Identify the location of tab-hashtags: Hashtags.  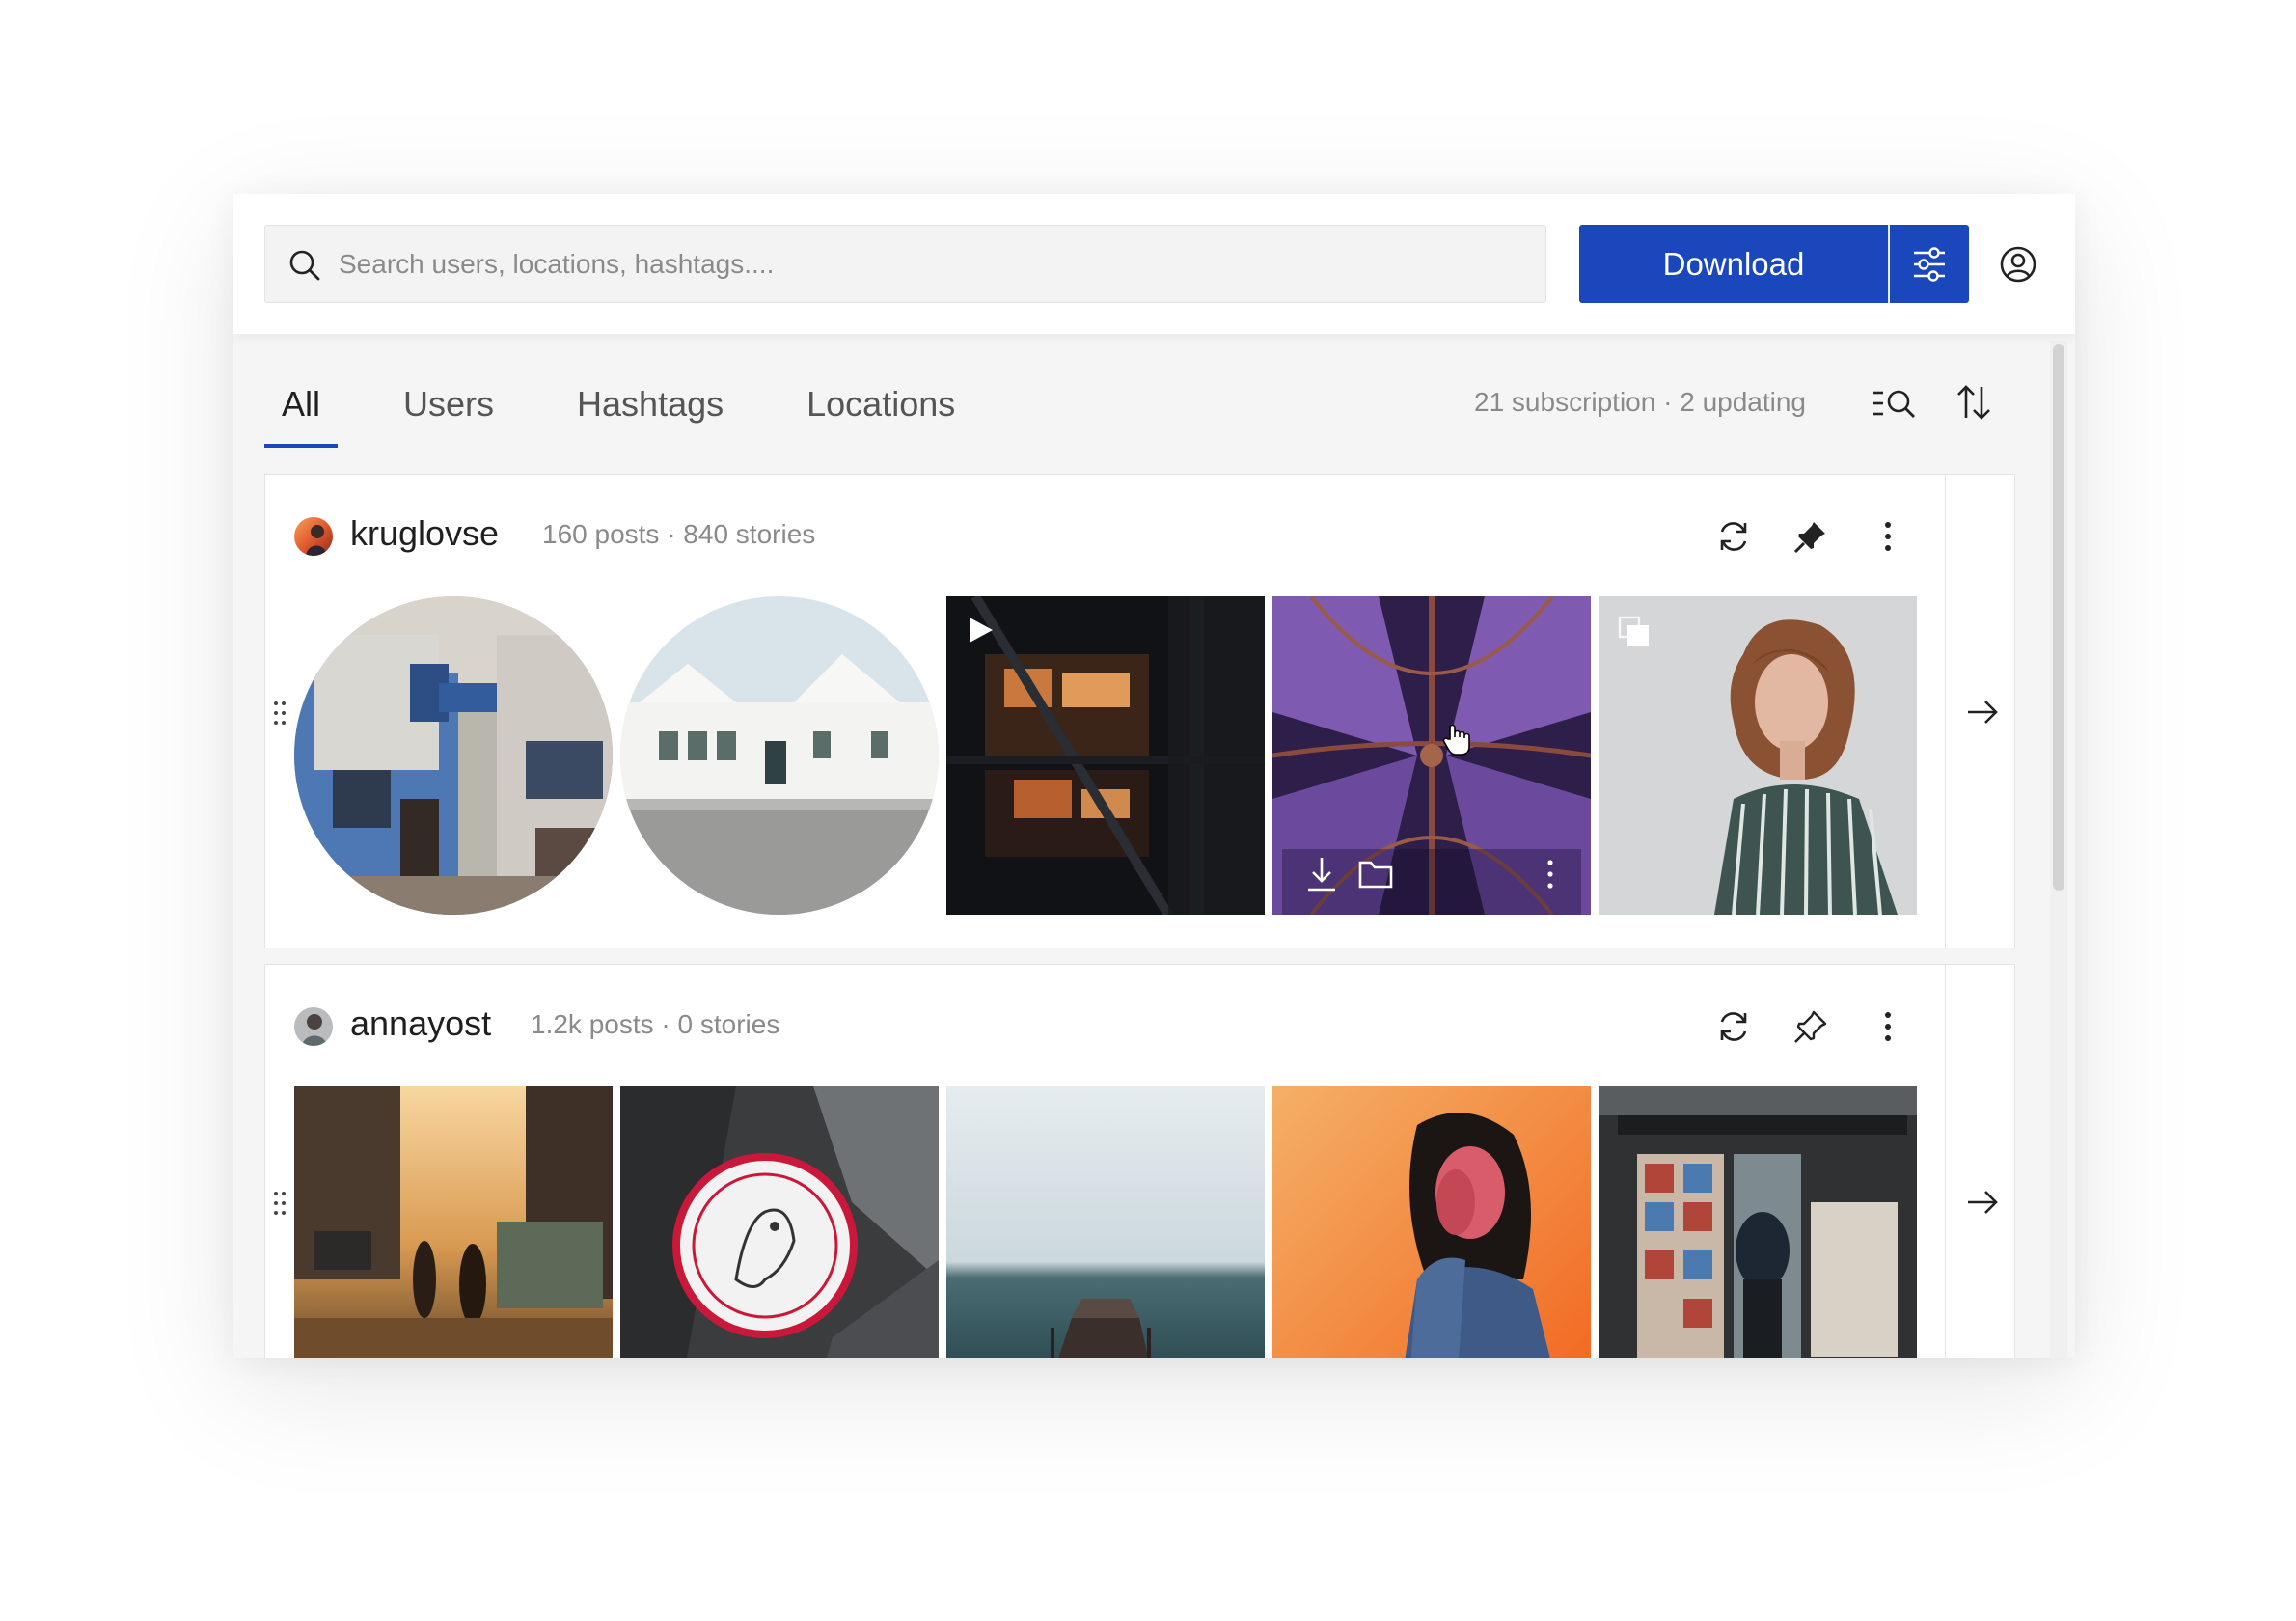
(651, 409).